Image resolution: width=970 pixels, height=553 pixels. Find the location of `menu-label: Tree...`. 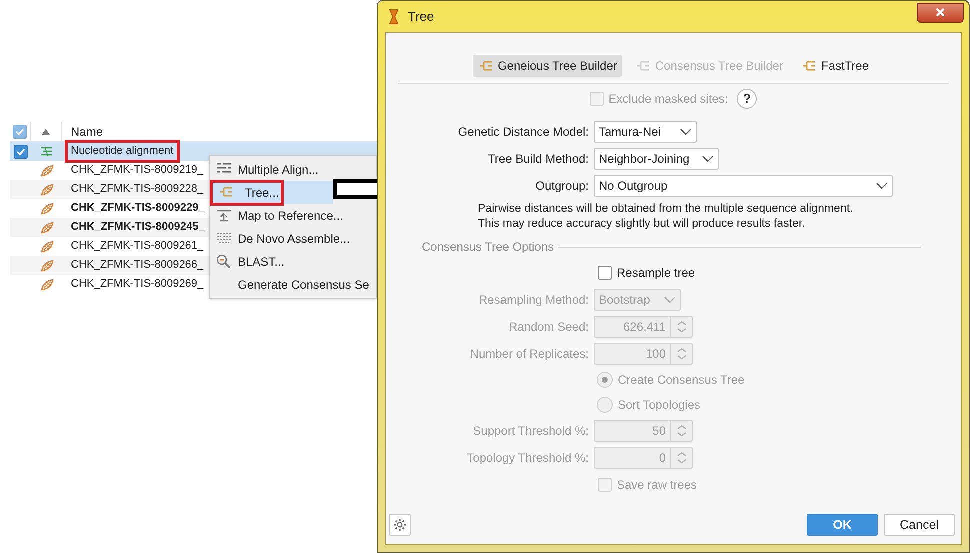

menu-label: Tree... is located at coordinates (262, 193).